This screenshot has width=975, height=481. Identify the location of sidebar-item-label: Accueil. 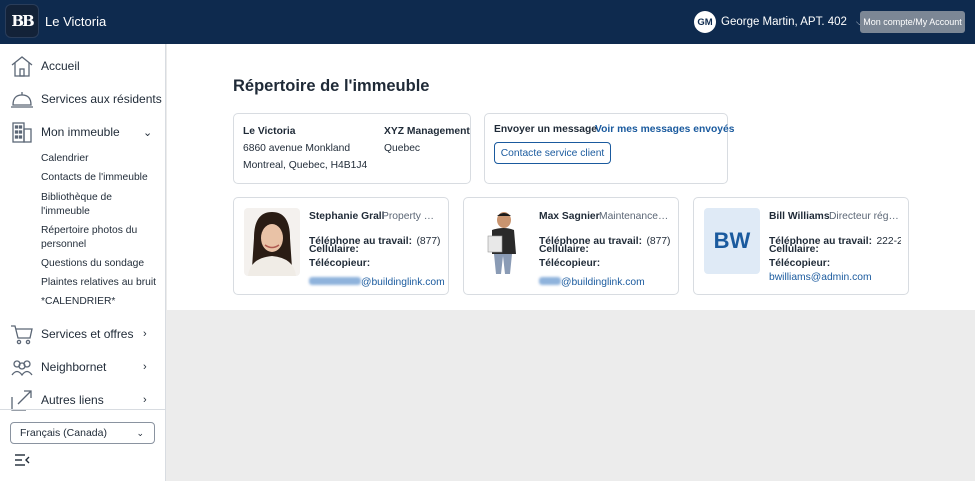
(60, 66).